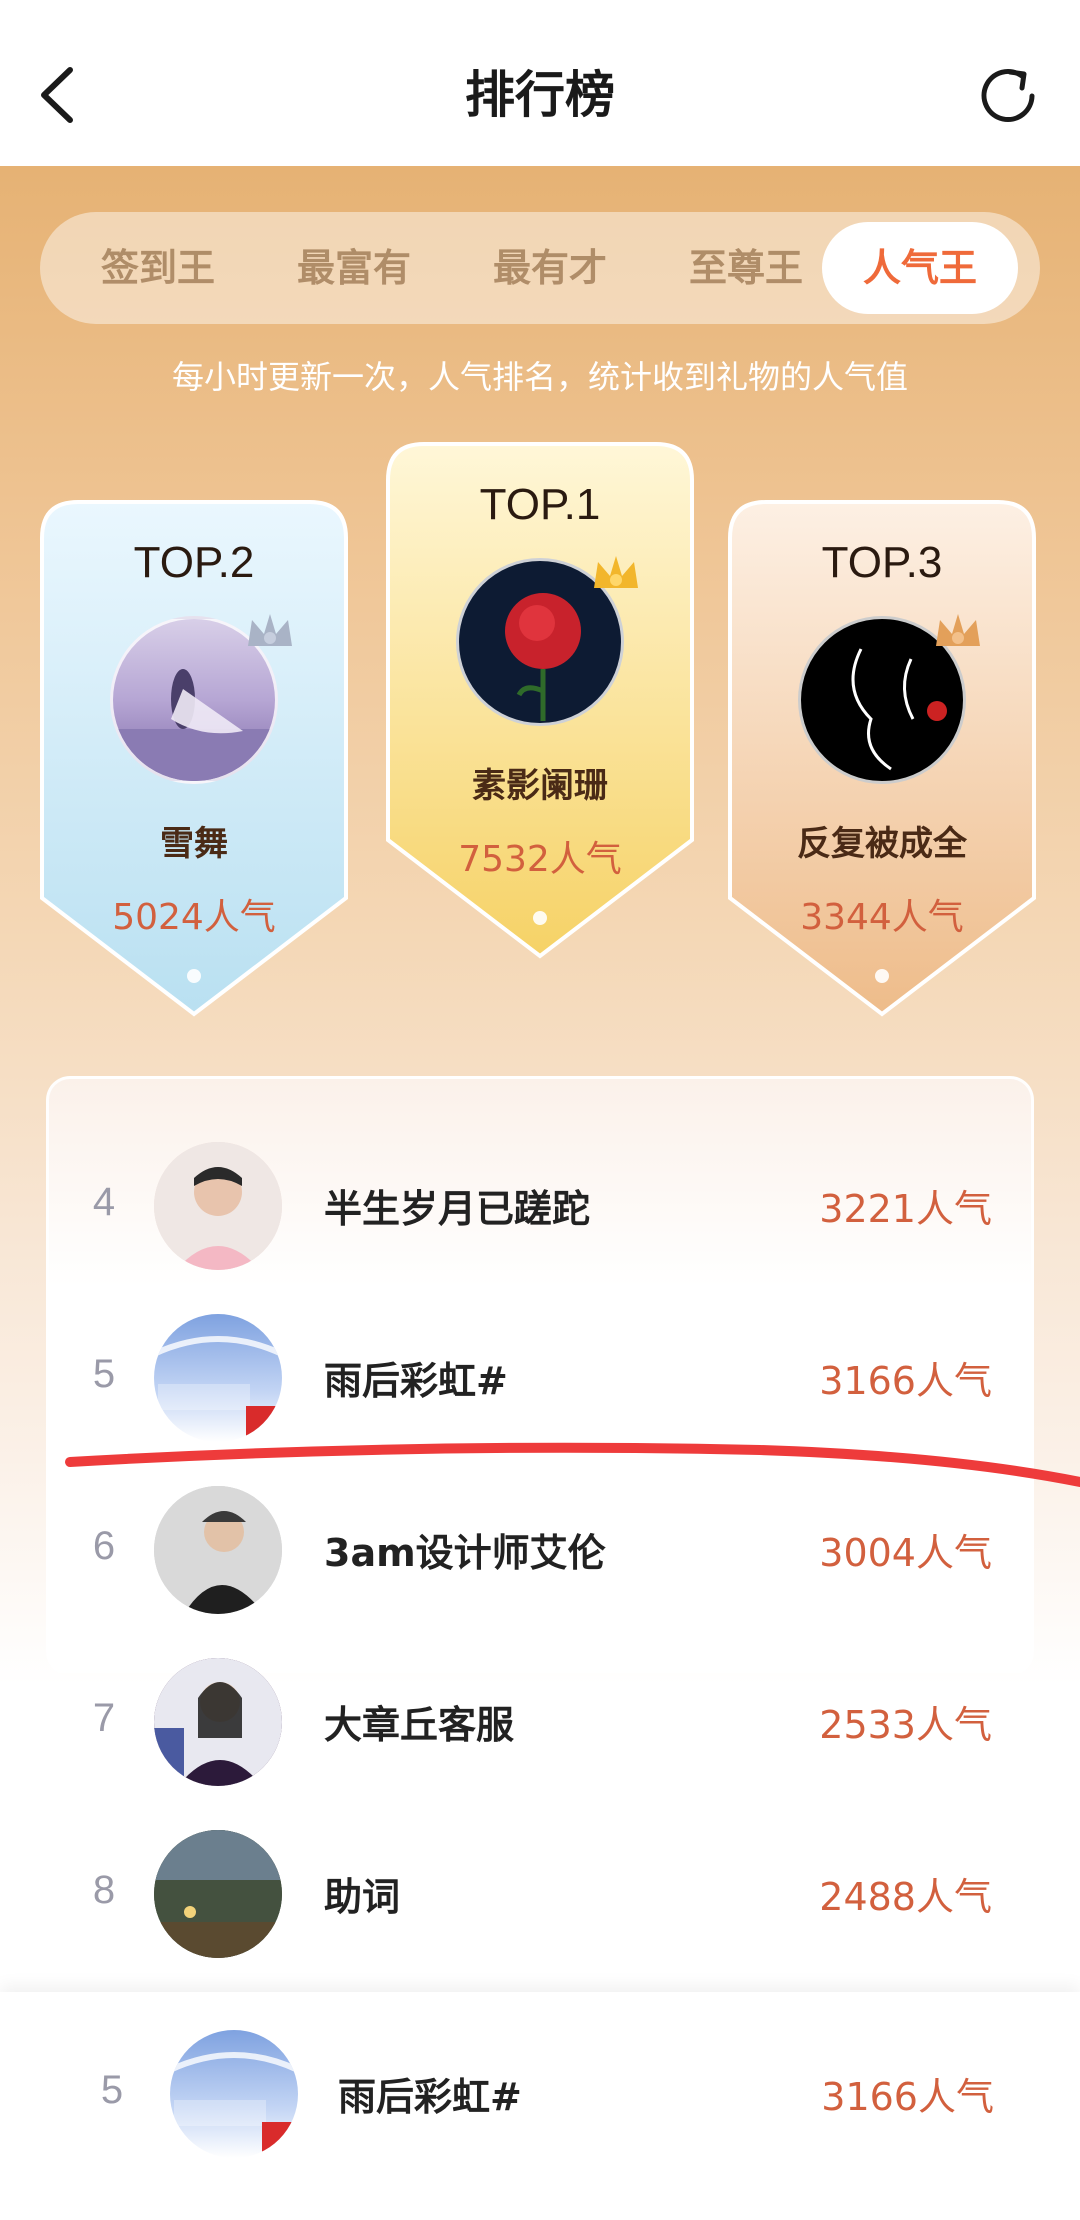  I want to click on user-score: 3221人气, so click(905, 1209).